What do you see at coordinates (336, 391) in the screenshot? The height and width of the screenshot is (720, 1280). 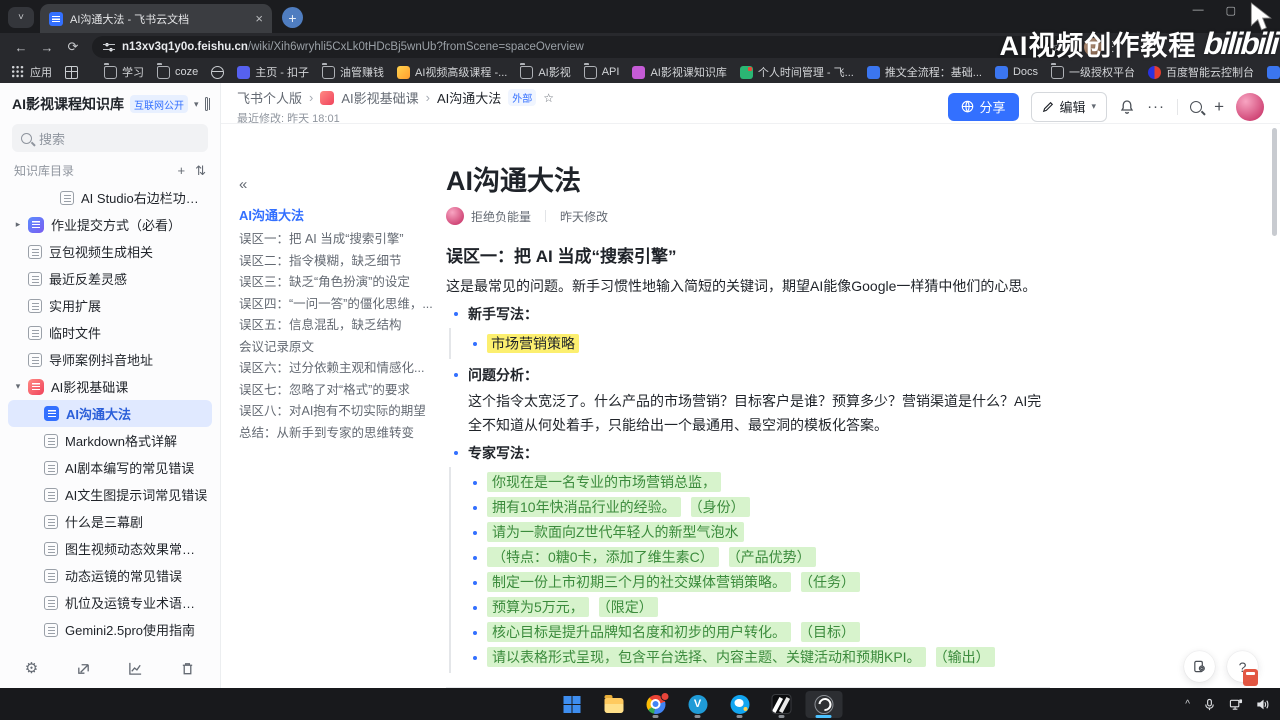 I see `outline-item: 误区七：忽略了对“格式”的要求` at bounding box center [336, 391].